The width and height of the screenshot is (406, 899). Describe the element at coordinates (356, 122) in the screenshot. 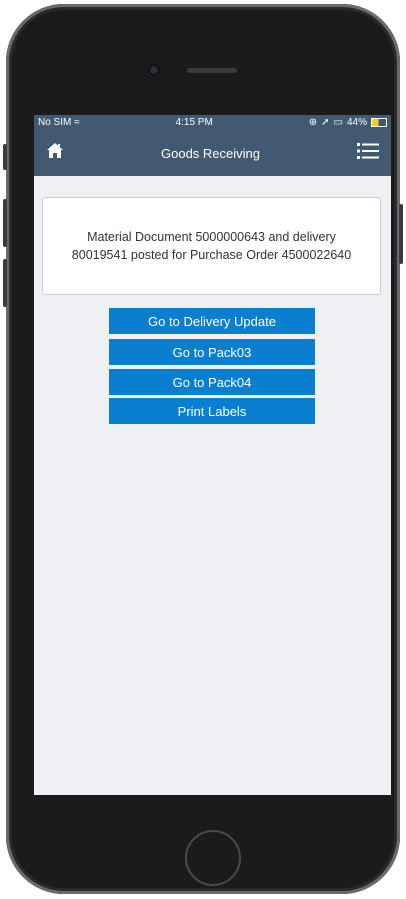

I see `battery-percent: 44%` at that location.